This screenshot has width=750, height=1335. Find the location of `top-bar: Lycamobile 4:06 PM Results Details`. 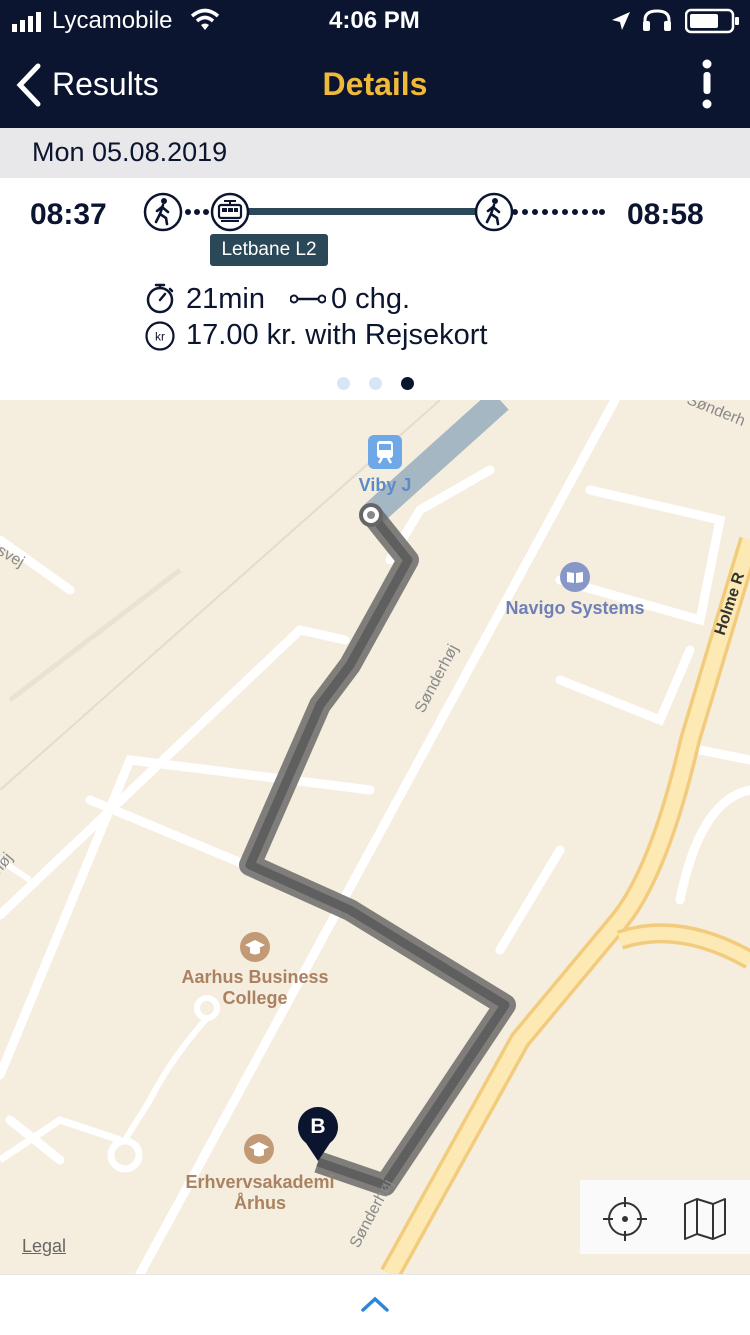

top-bar: Lycamobile 4:06 PM Results Details is located at coordinates (375, 64).